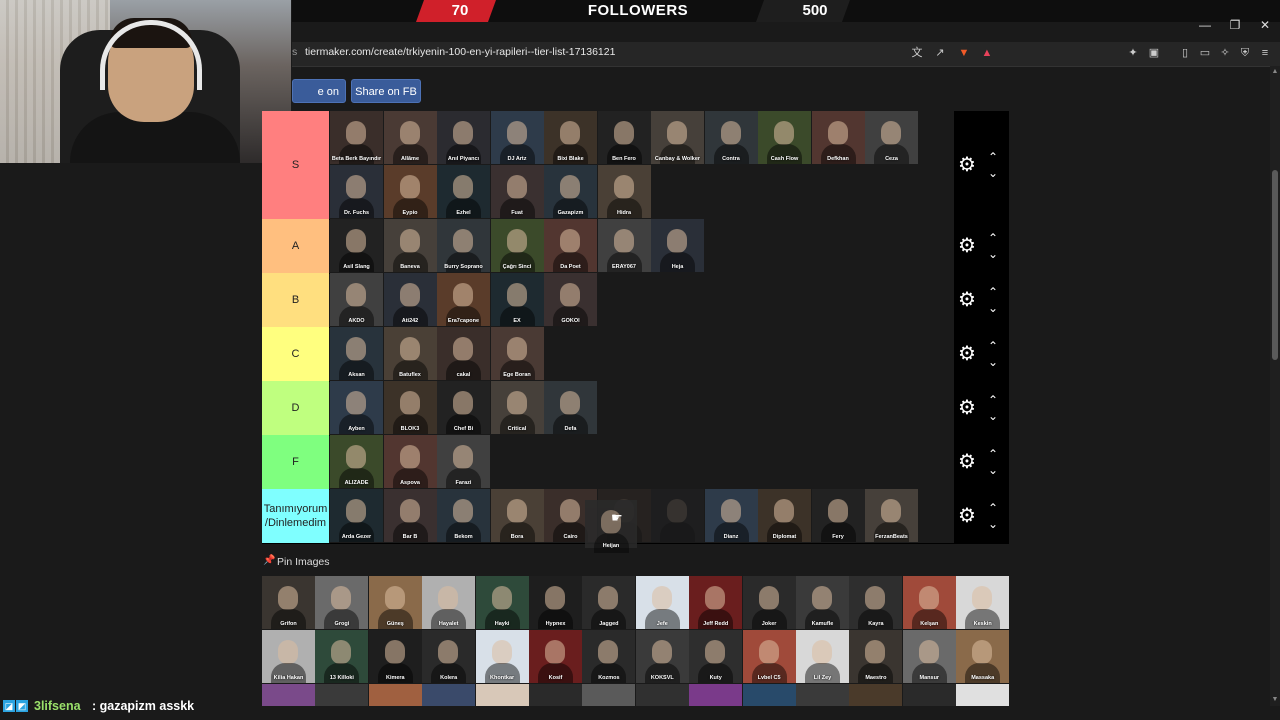 Image resolution: width=1280 pixels, height=720 pixels. I want to click on rapper-tile: BLOK3, so click(410, 407).